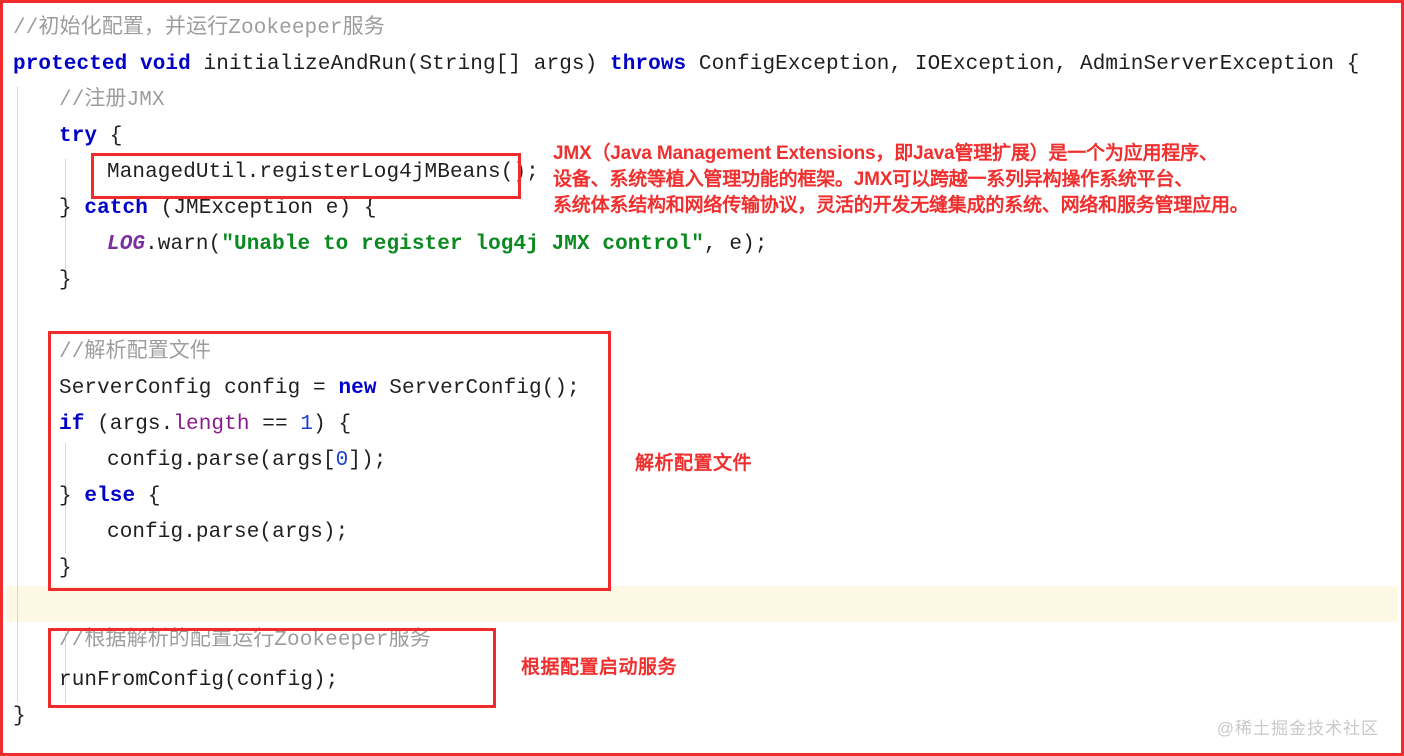  What do you see at coordinates (262, 208) in the screenshot?
I see `token-plain: (JMException e) {` at bounding box center [262, 208].